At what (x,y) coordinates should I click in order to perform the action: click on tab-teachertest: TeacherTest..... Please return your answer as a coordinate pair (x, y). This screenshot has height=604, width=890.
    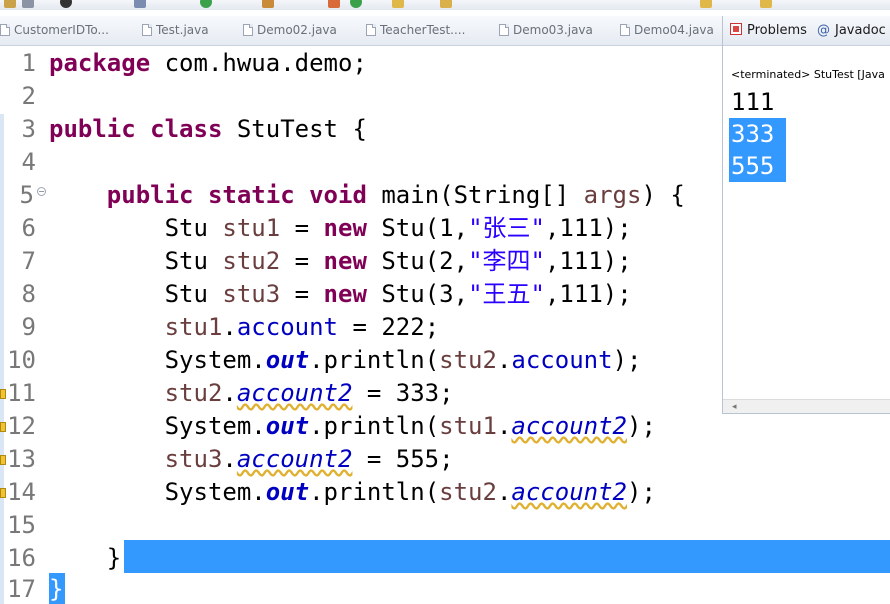
    Looking at the image, I should click on (415, 32).